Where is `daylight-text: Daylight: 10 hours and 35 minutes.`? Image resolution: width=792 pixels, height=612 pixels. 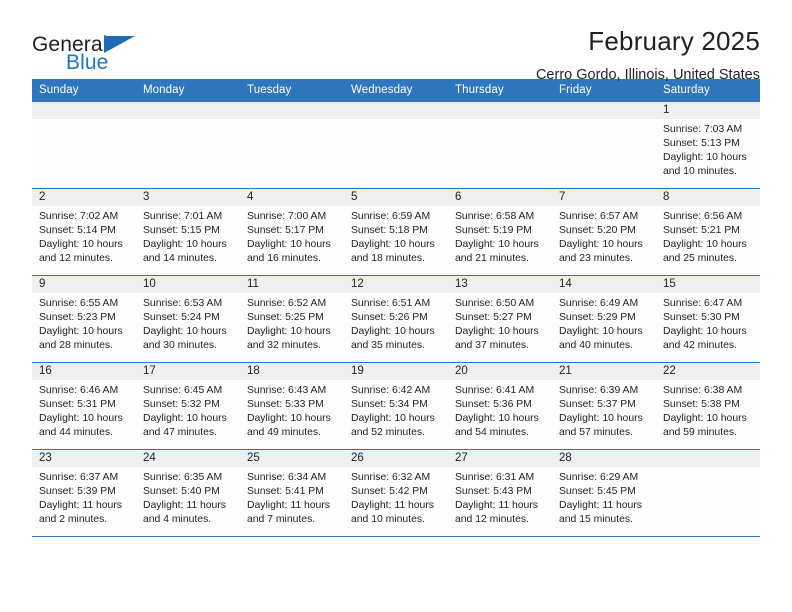
daylight-text: Daylight: 10 hours and 35 minutes. is located at coordinates (393, 339).